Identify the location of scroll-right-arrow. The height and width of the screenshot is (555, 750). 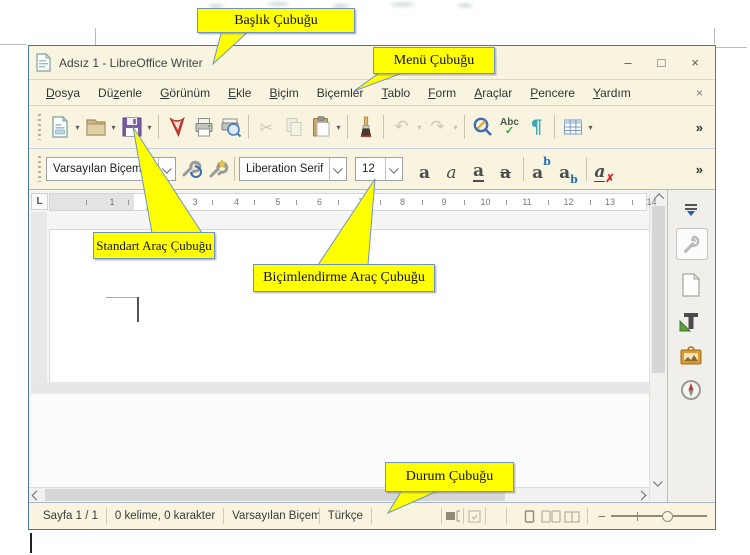
(641, 495).